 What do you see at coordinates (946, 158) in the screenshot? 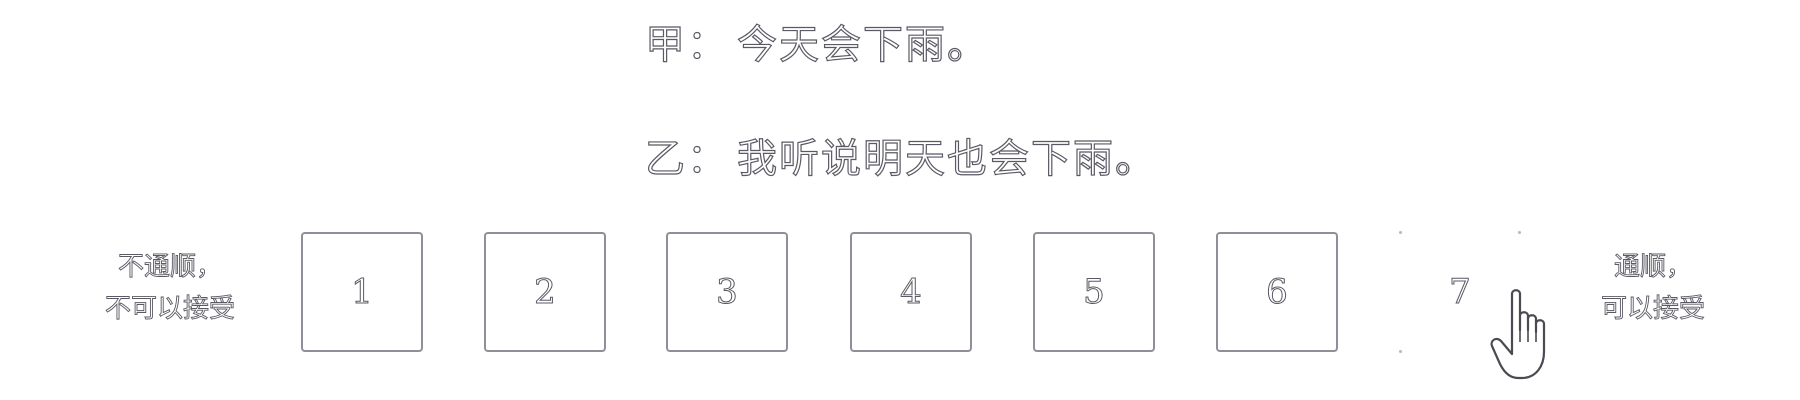
I see `dialog-b-text: 我听说明天也会下雨。` at bounding box center [946, 158].